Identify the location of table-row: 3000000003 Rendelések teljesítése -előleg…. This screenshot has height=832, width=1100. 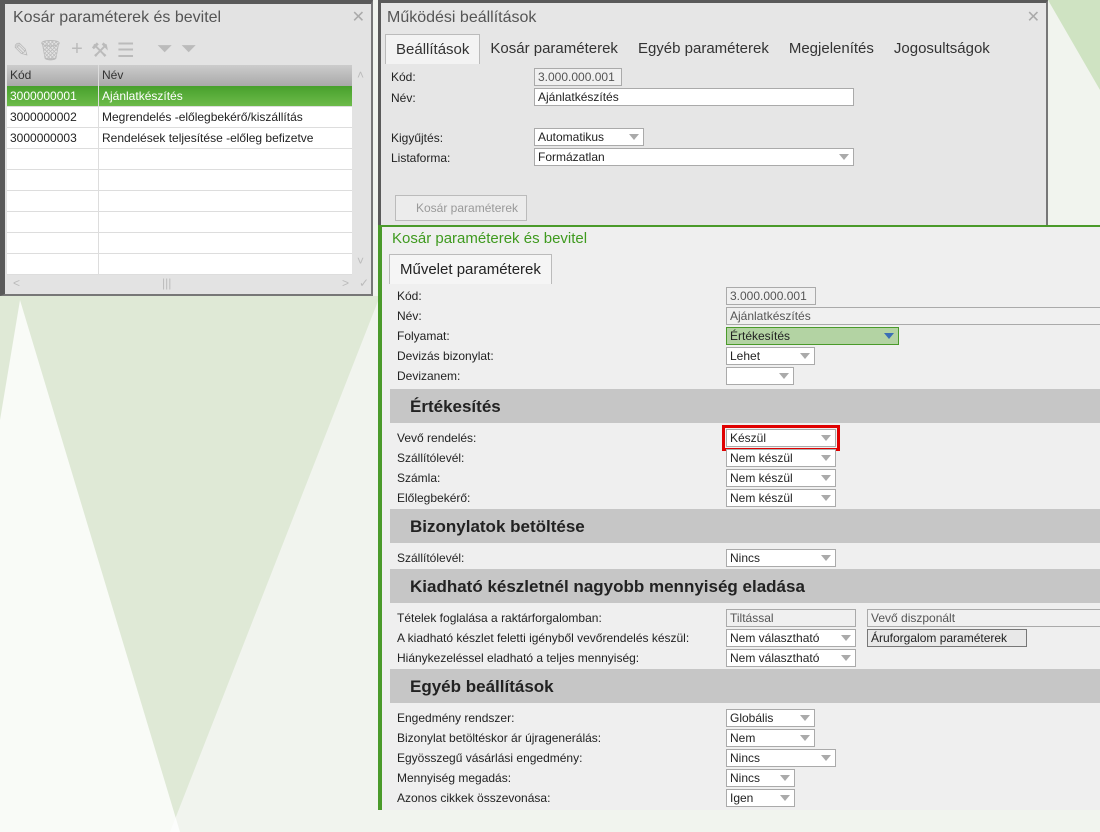
(179, 138).